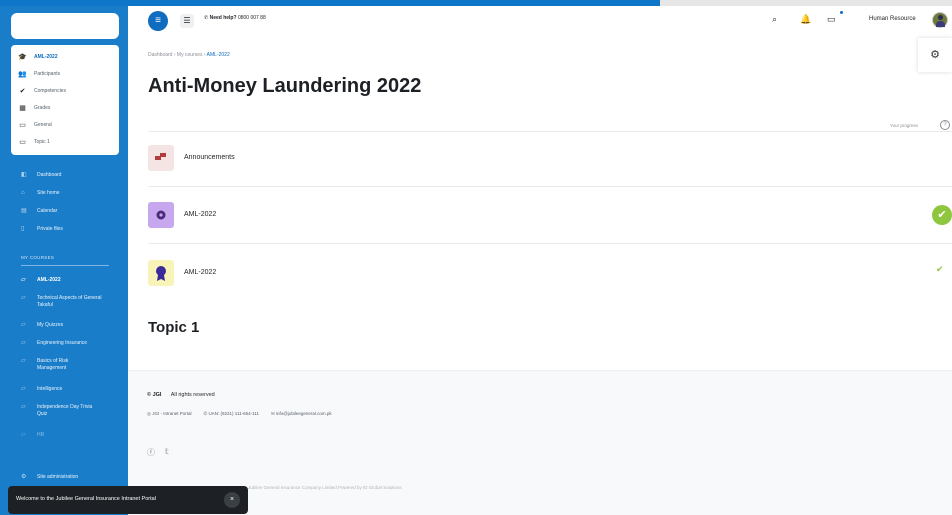 This screenshot has height=515, width=952. Describe the element at coordinates (22, 142) in the screenshot. I see `folder-icon: ▭` at that location.